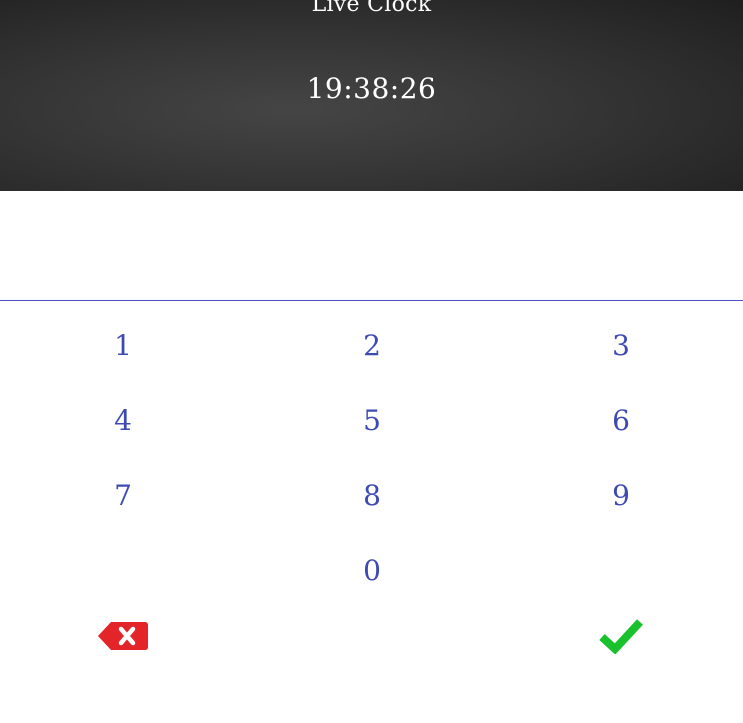 This screenshot has height=723, width=743. What do you see at coordinates (123, 345) in the screenshot?
I see `key-1: 1` at bounding box center [123, 345].